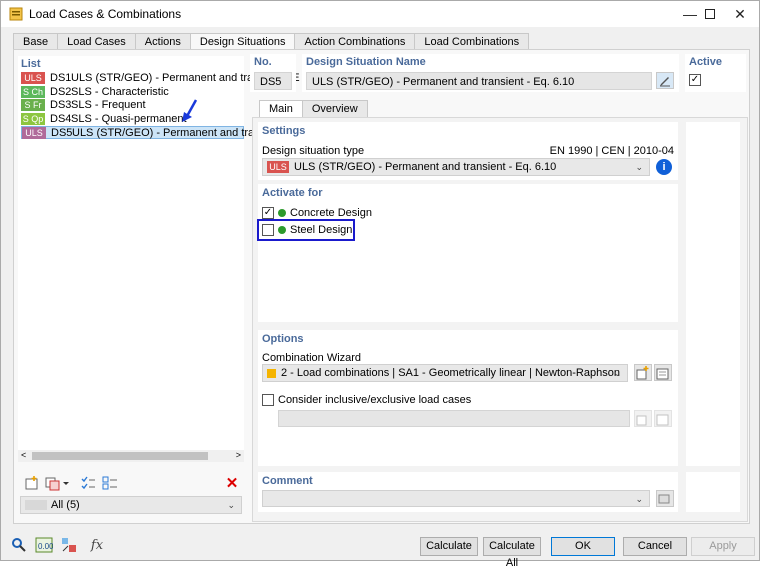  I want to click on units-icon: 0.00, so click(44, 545).